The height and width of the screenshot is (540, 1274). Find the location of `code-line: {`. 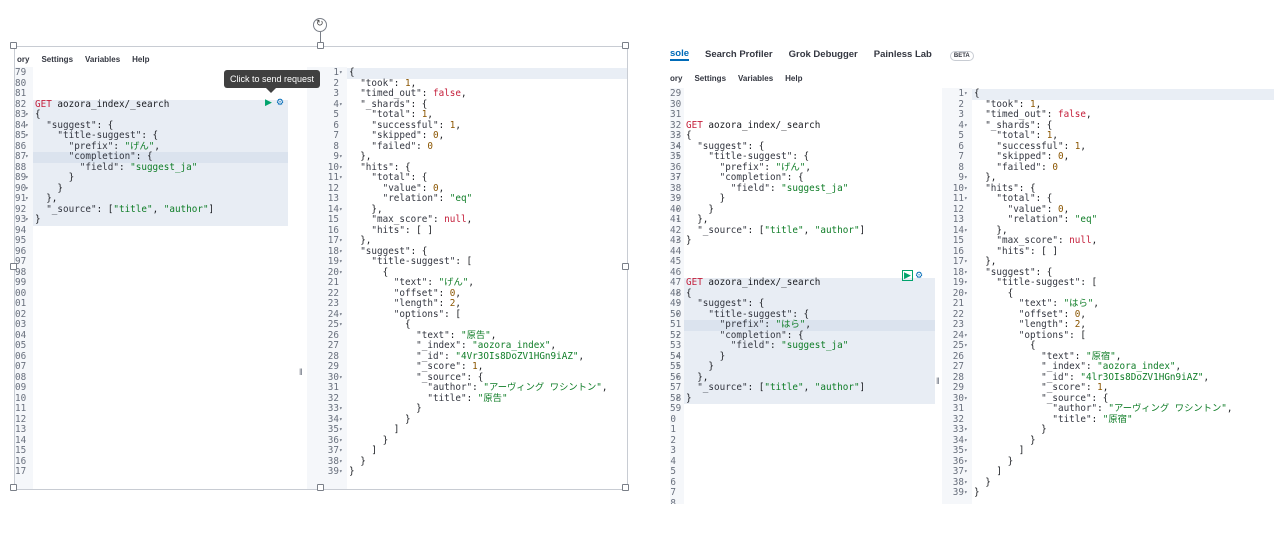

code-line: { is located at coordinates (1005, 345).